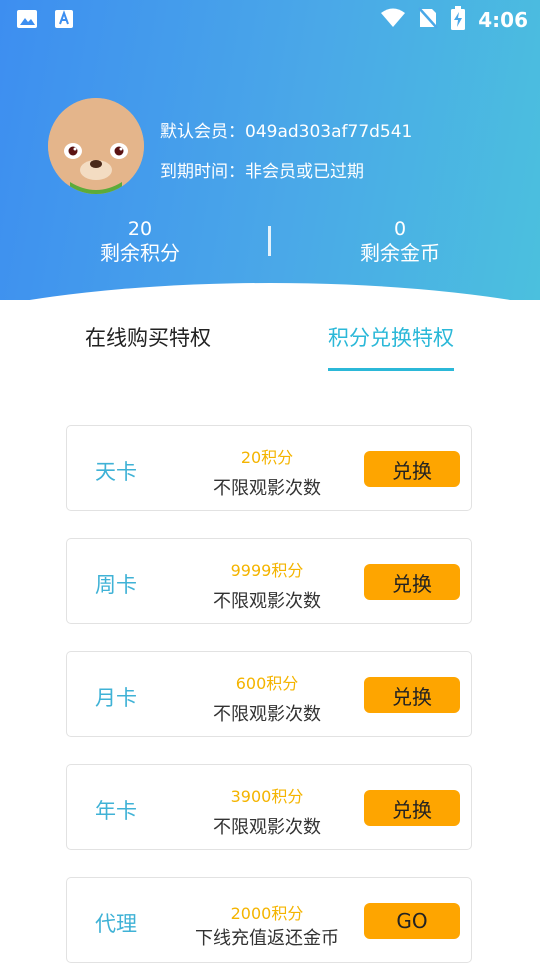 This screenshot has height=963, width=540. Describe the element at coordinates (391, 369) in the screenshot. I see `active-tab-indicator` at that location.